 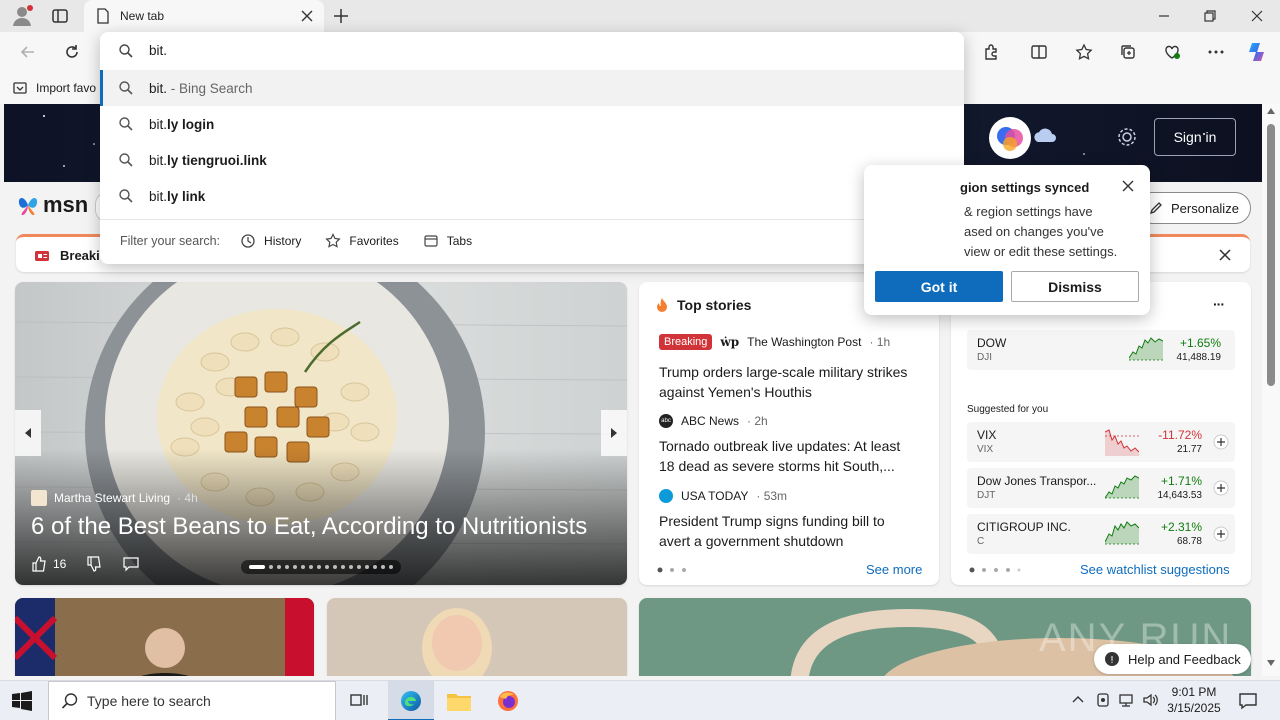 I want to click on scrollbar-thumb, so click(x=1271, y=255).